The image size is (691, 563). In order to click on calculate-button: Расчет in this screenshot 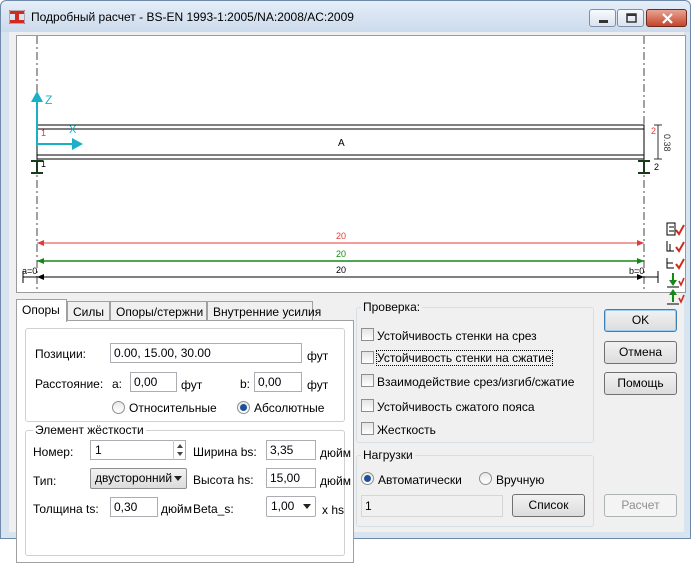, I will do `click(640, 505)`.